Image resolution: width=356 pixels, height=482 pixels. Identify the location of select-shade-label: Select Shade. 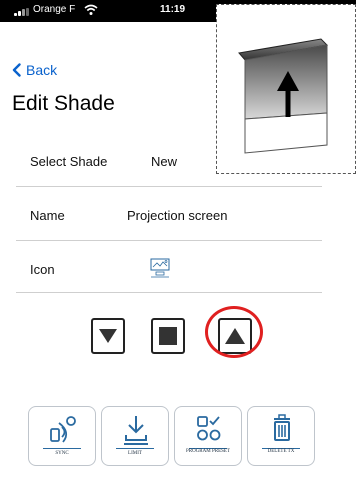
(69, 161).